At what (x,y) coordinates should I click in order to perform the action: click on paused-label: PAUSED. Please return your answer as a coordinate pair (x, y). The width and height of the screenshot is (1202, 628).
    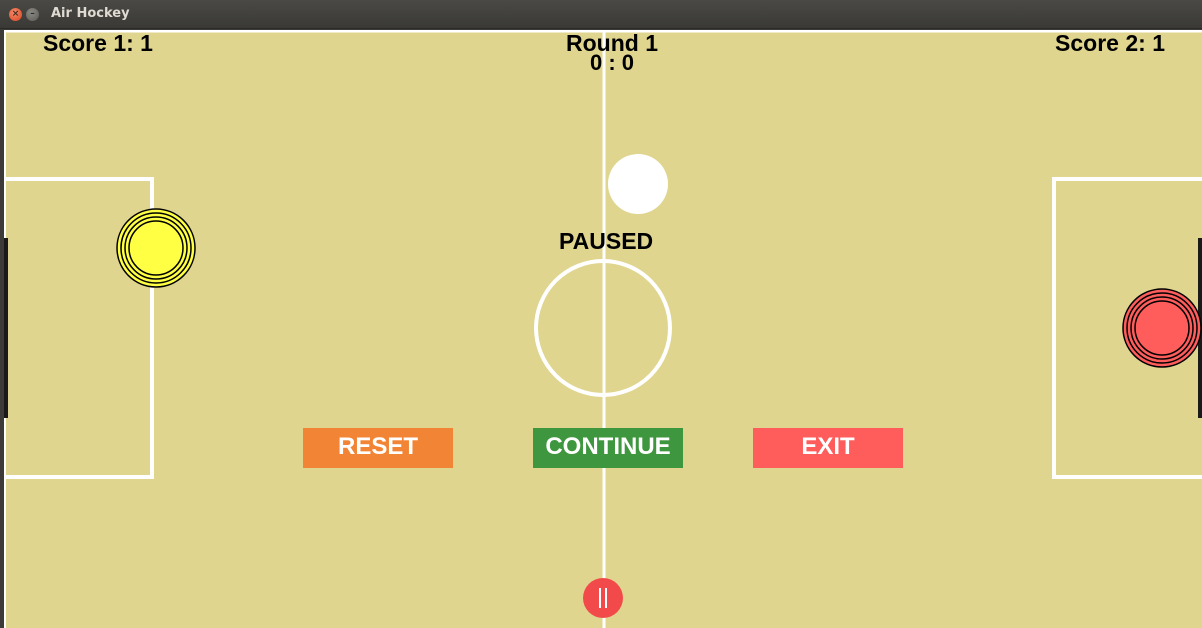
    Looking at the image, I should click on (606, 241).